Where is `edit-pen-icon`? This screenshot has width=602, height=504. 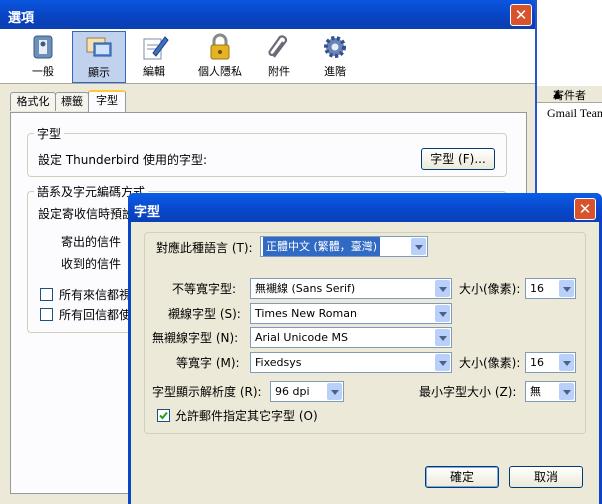 edit-pen-icon is located at coordinates (156, 48).